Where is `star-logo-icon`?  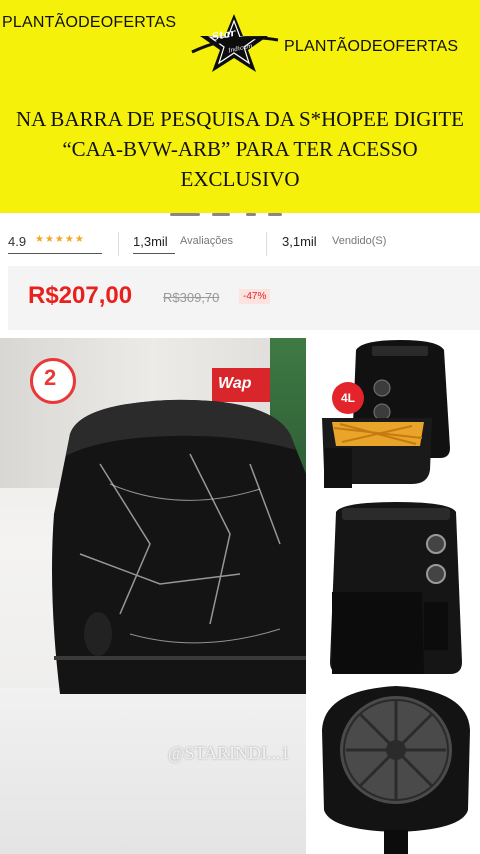 star-logo-icon is located at coordinates (235, 43).